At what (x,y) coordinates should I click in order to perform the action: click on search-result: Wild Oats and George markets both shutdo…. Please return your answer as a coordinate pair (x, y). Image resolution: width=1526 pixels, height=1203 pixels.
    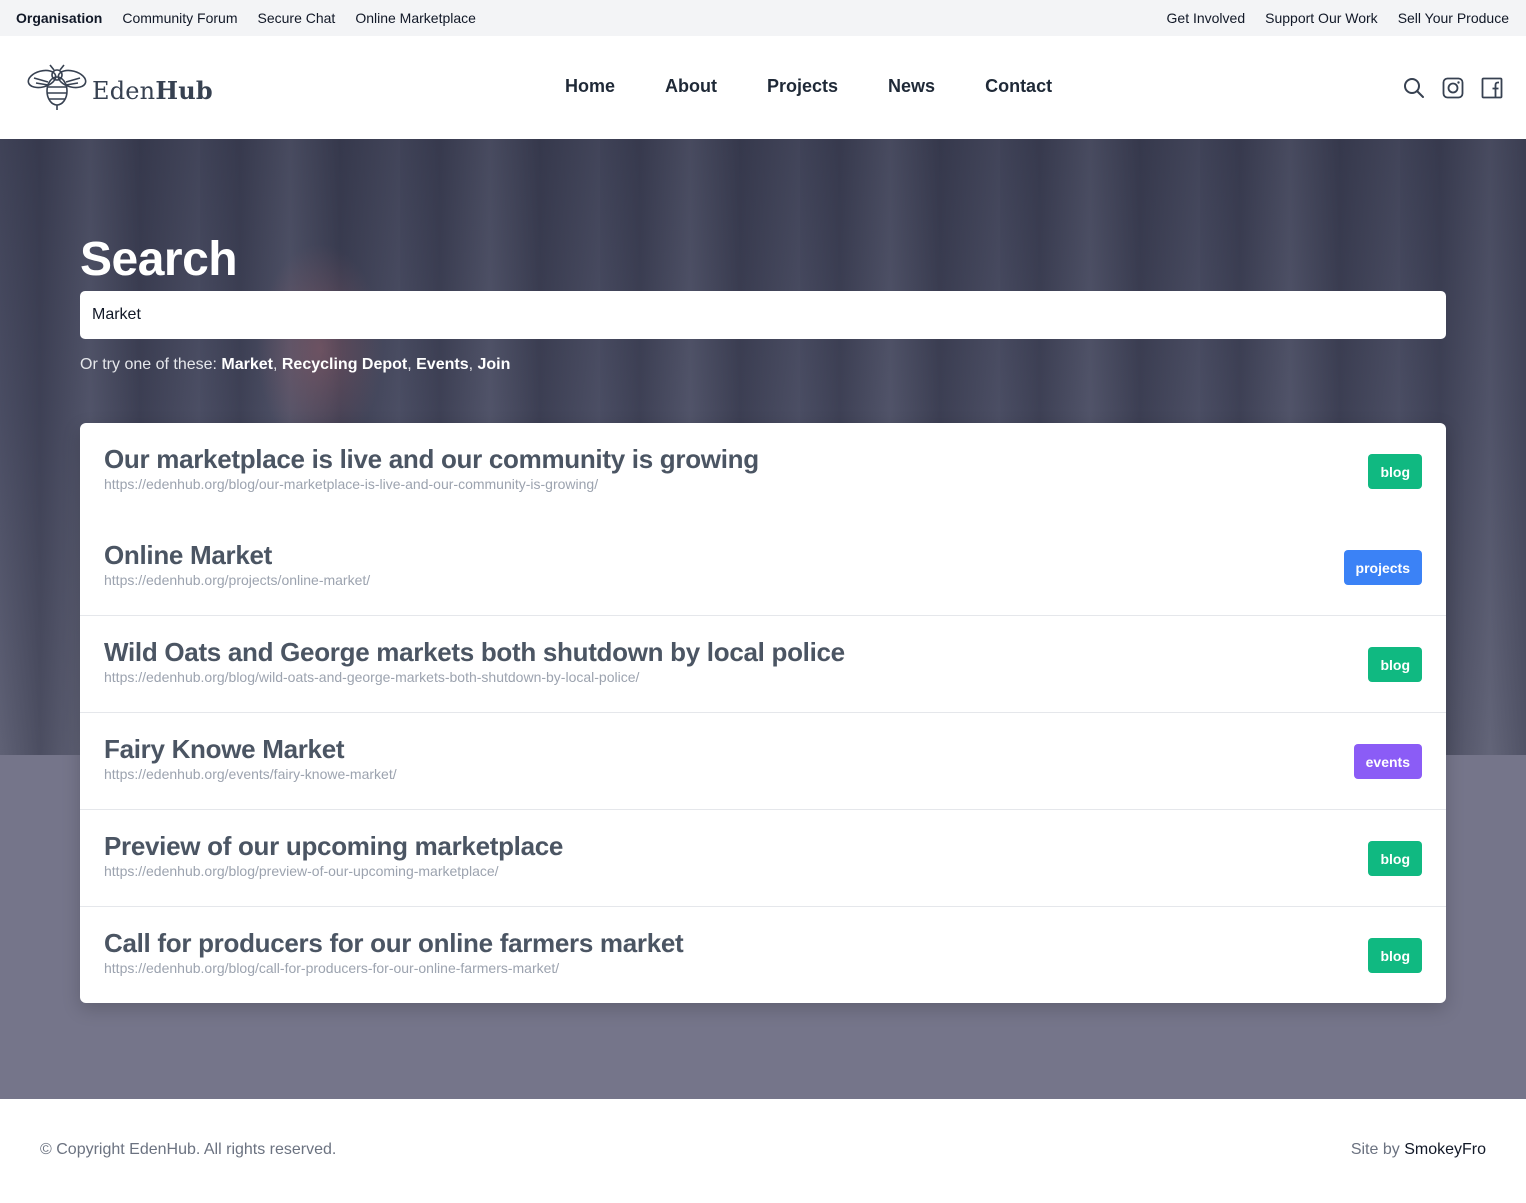
    Looking at the image, I should click on (763, 664).